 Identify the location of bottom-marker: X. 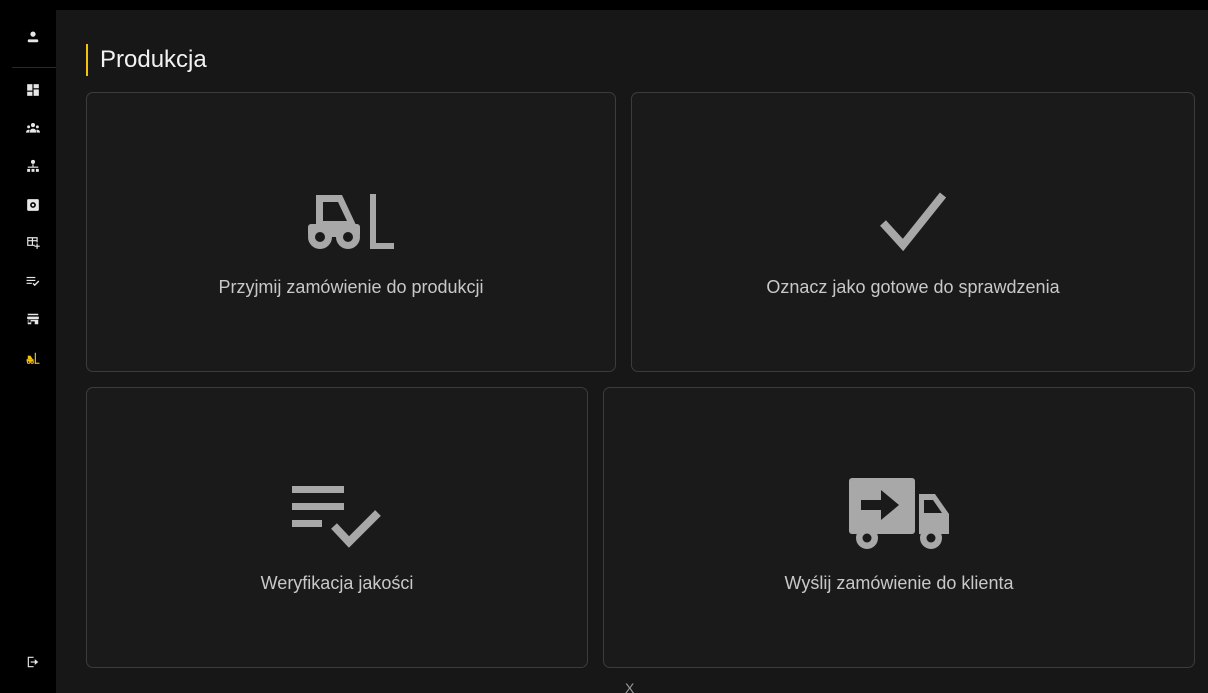
(630, 686).